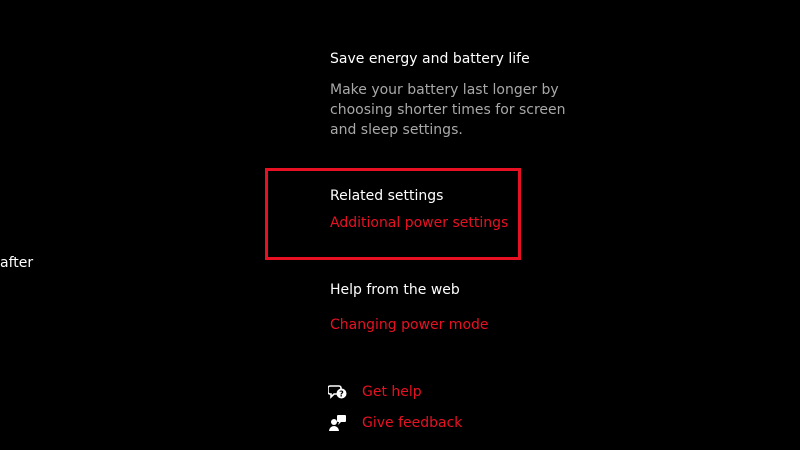 Image resolution: width=800 pixels, height=450 pixels. Describe the element at coordinates (412, 423) in the screenshot. I see `give-feedback-label: Give feedback` at that location.